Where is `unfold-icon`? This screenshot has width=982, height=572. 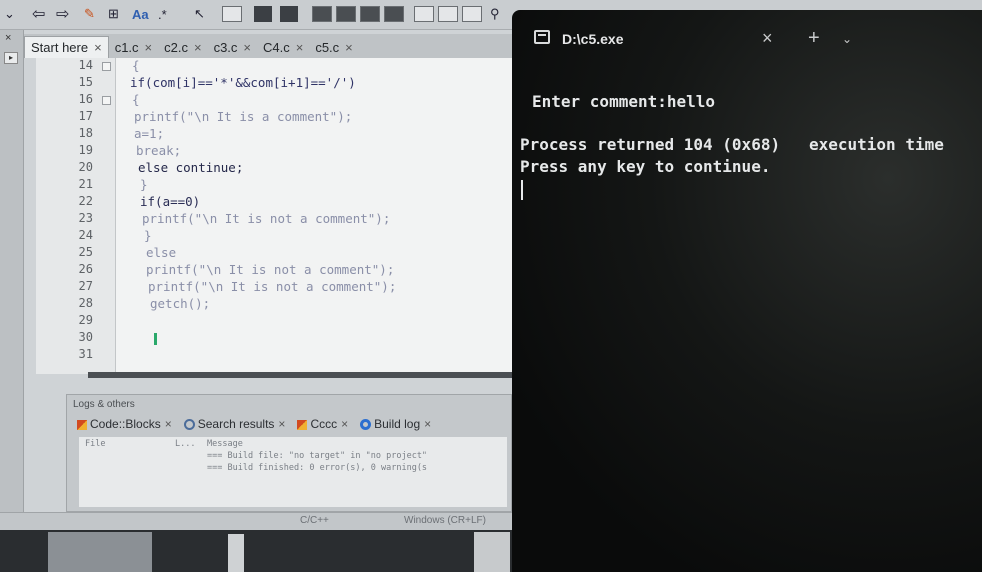
unfold-icon is located at coordinates (472, 14).